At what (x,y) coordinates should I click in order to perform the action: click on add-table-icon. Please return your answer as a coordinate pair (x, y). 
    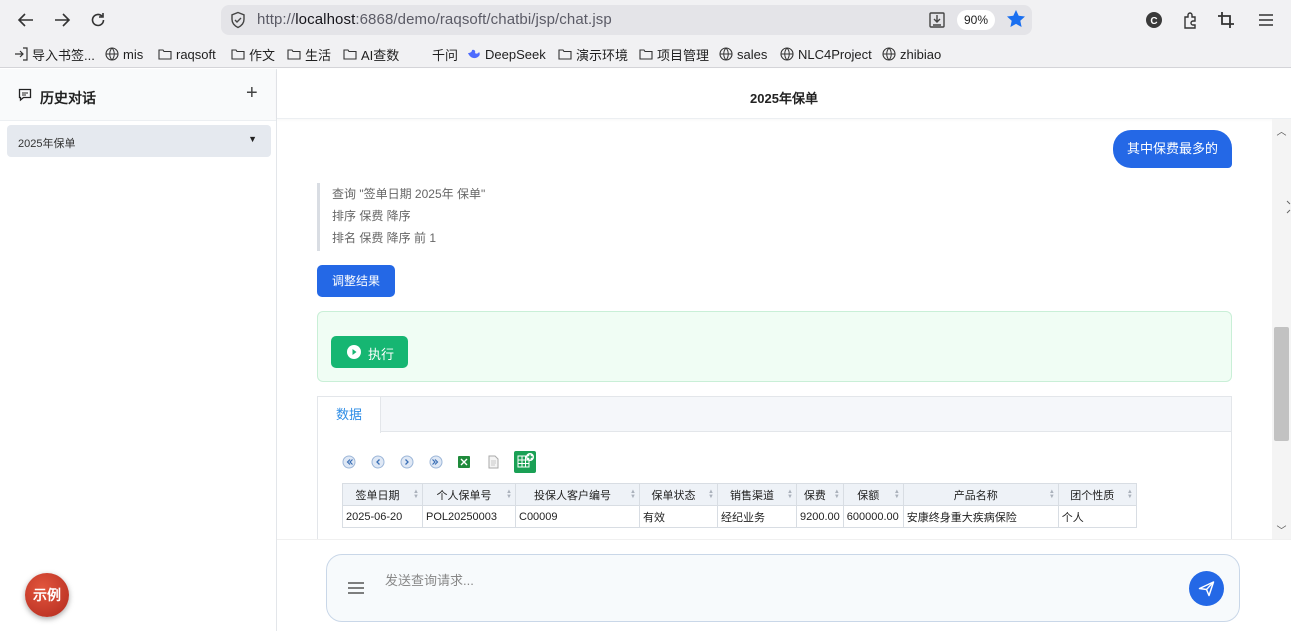
    Looking at the image, I should click on (525, 462).